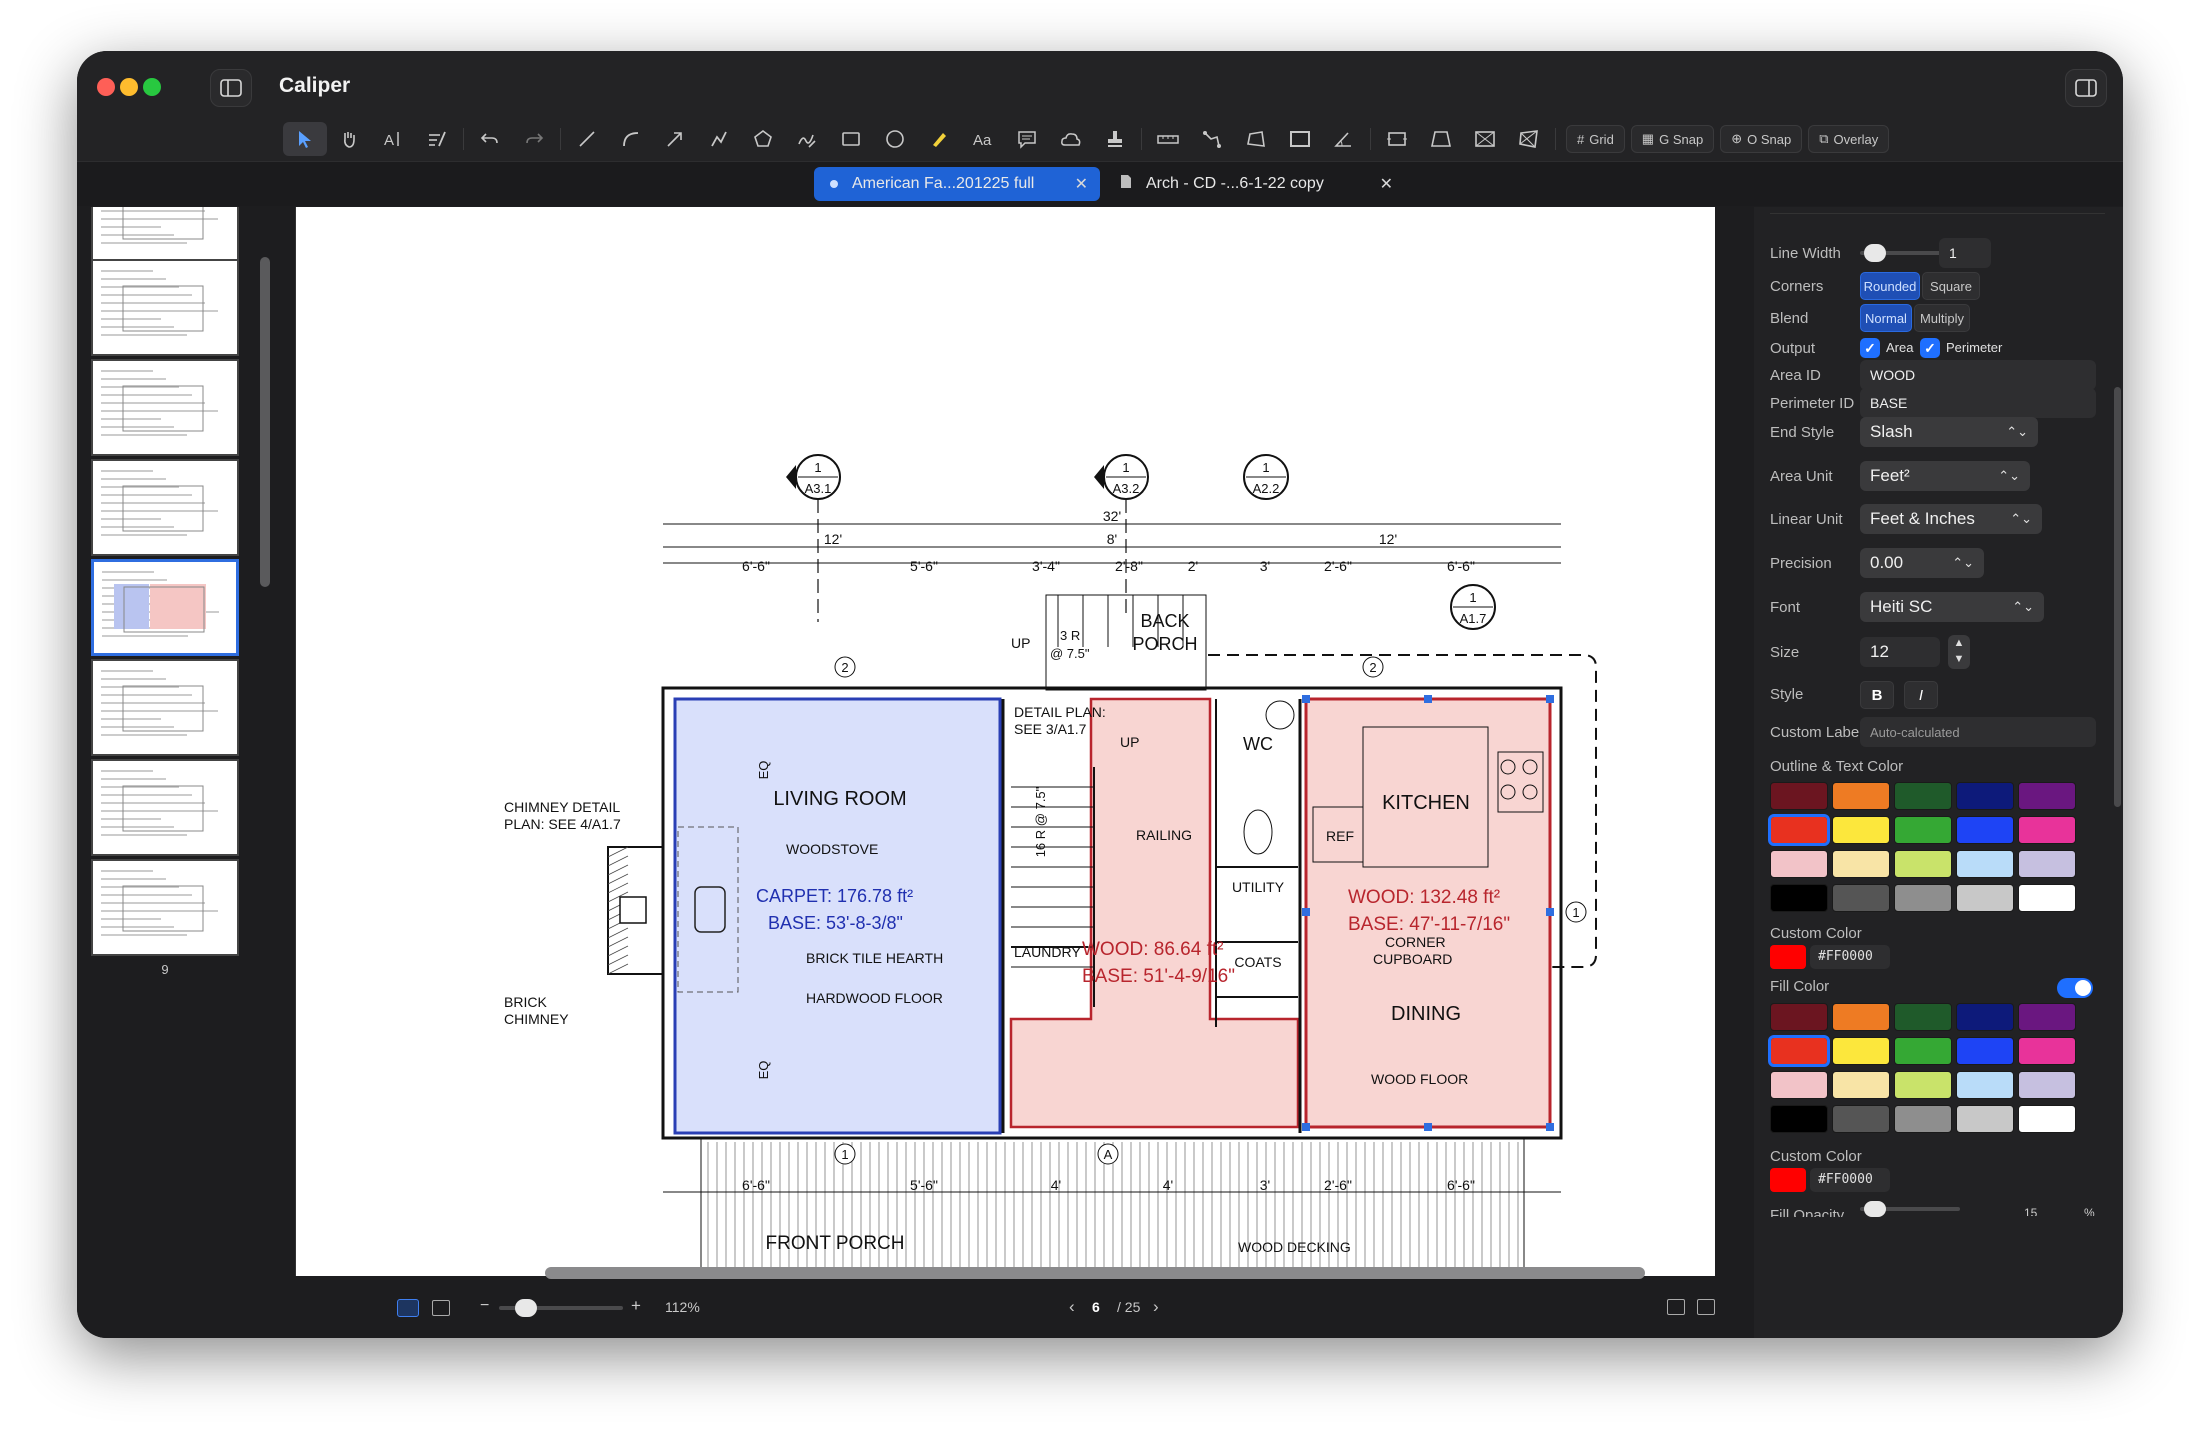  Describe the element at coordinates (1300, 139) in the screenshot. I see `area-rect-tool-button` at that location.